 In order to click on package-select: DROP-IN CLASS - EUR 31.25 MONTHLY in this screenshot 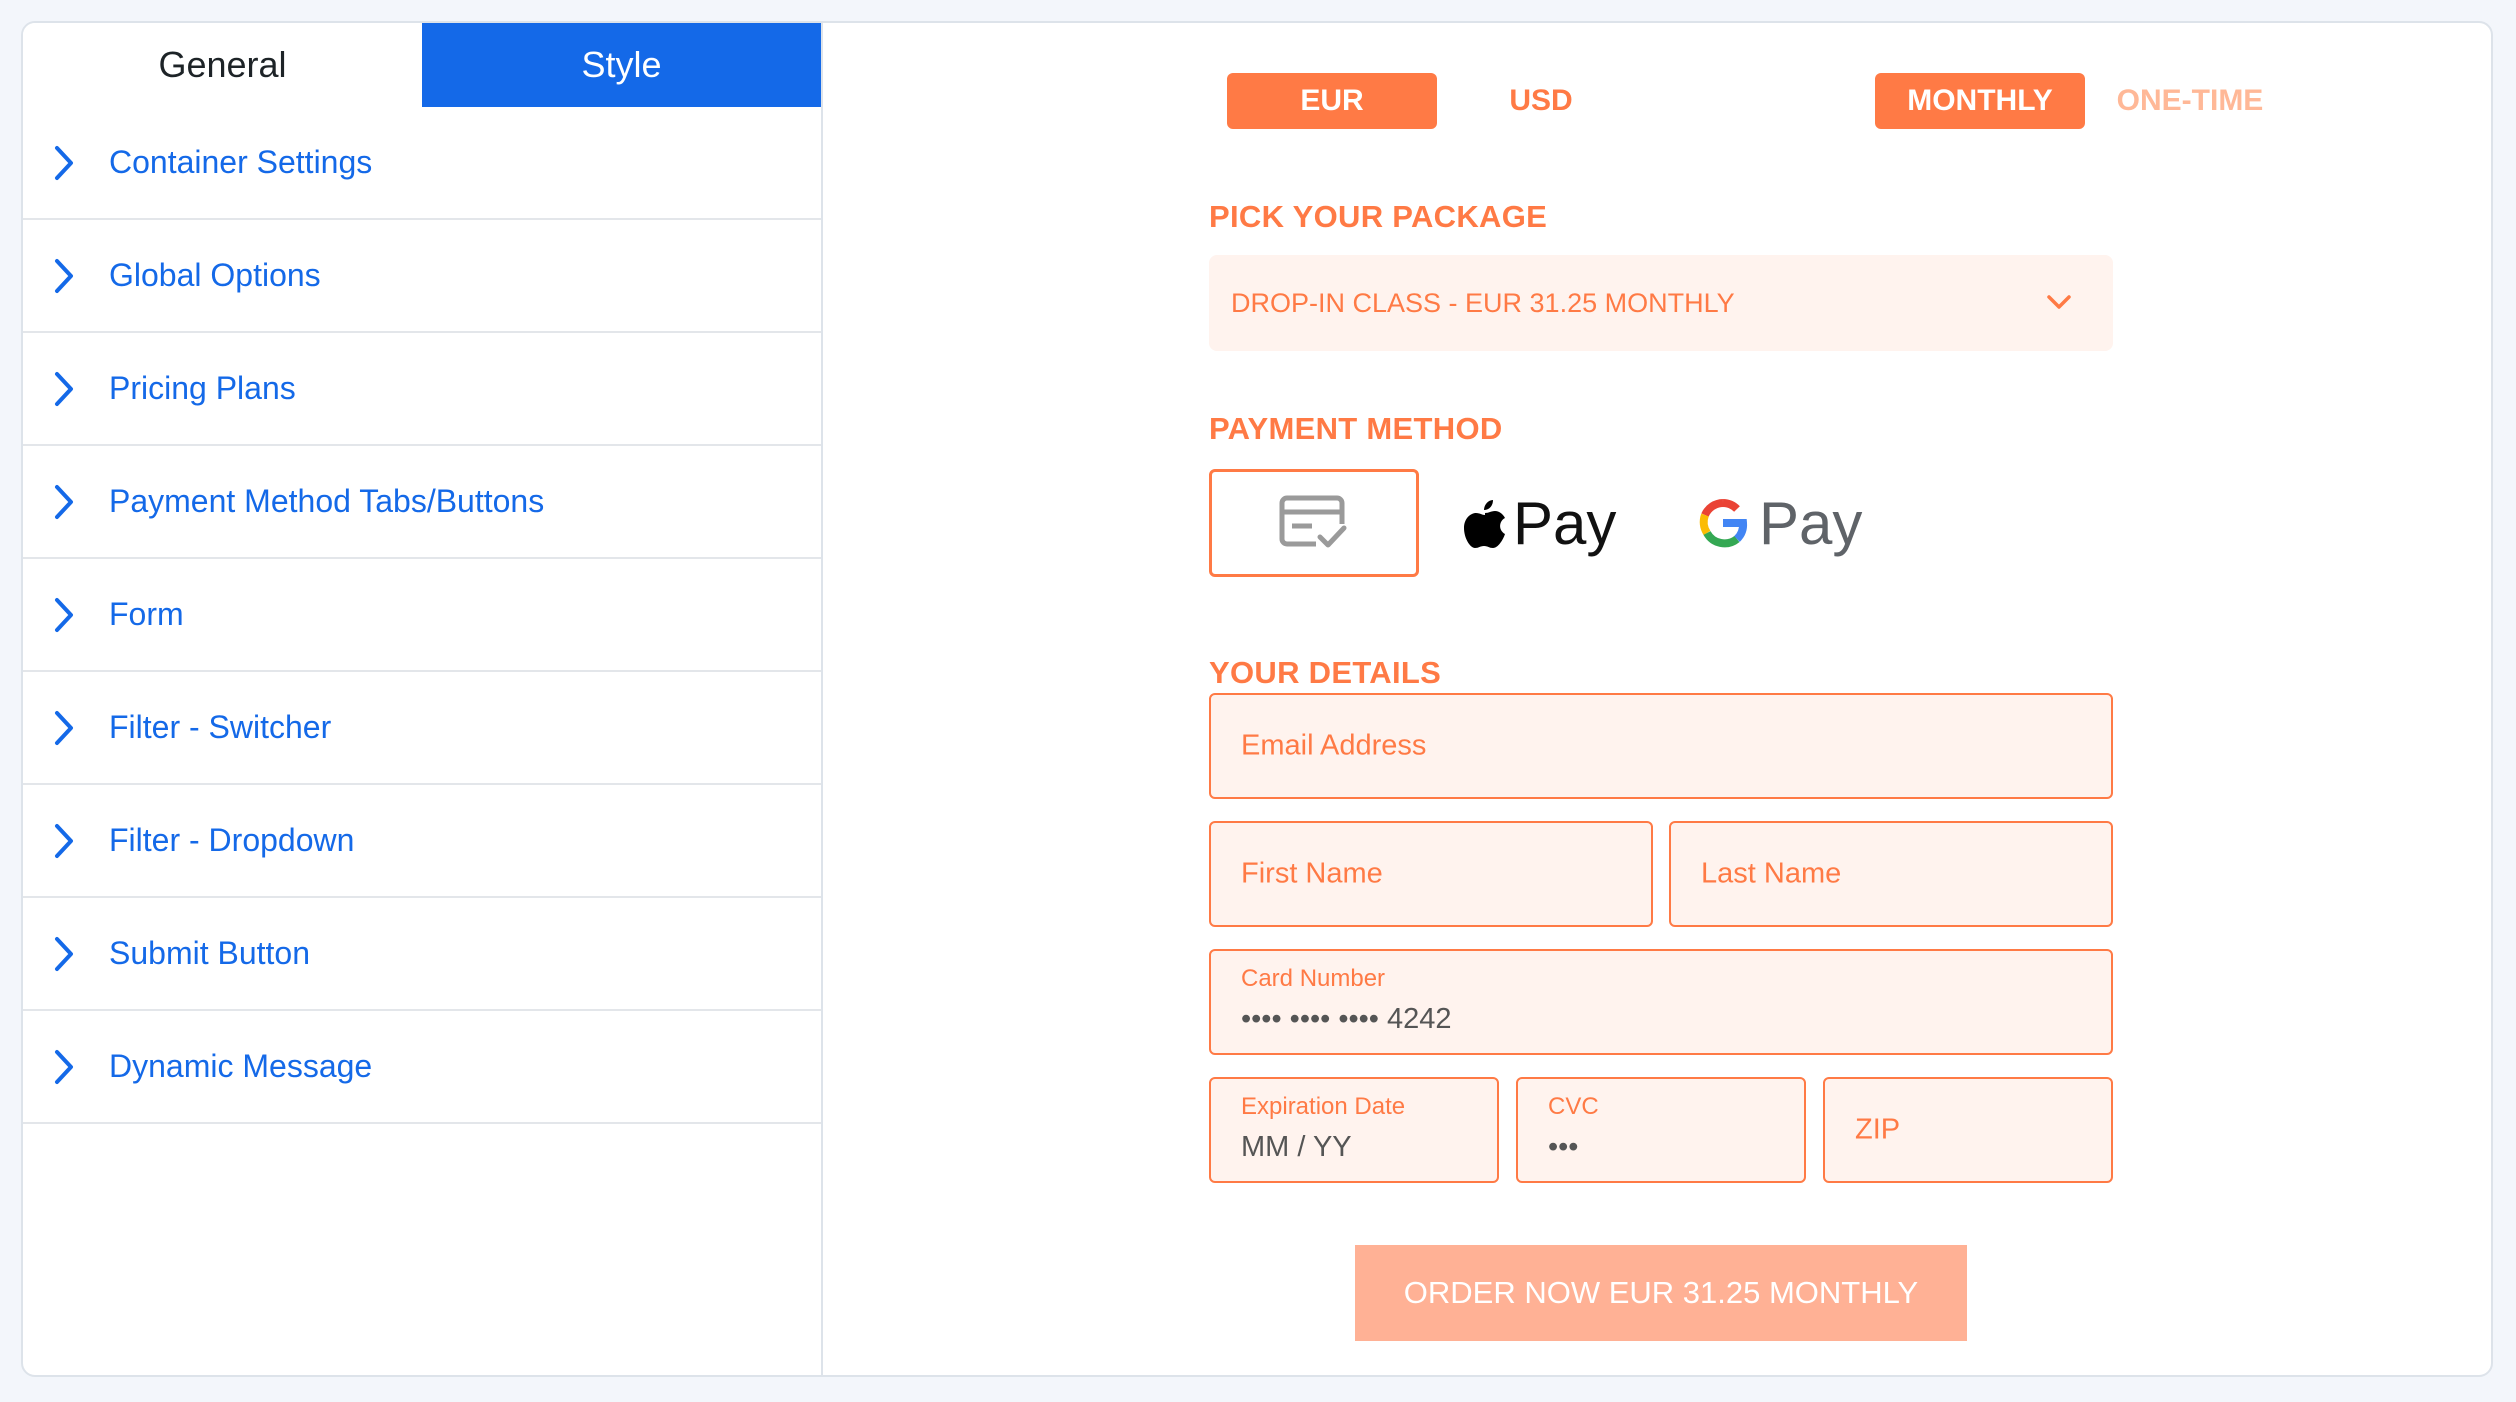, I will do `click(1661, 303)`.